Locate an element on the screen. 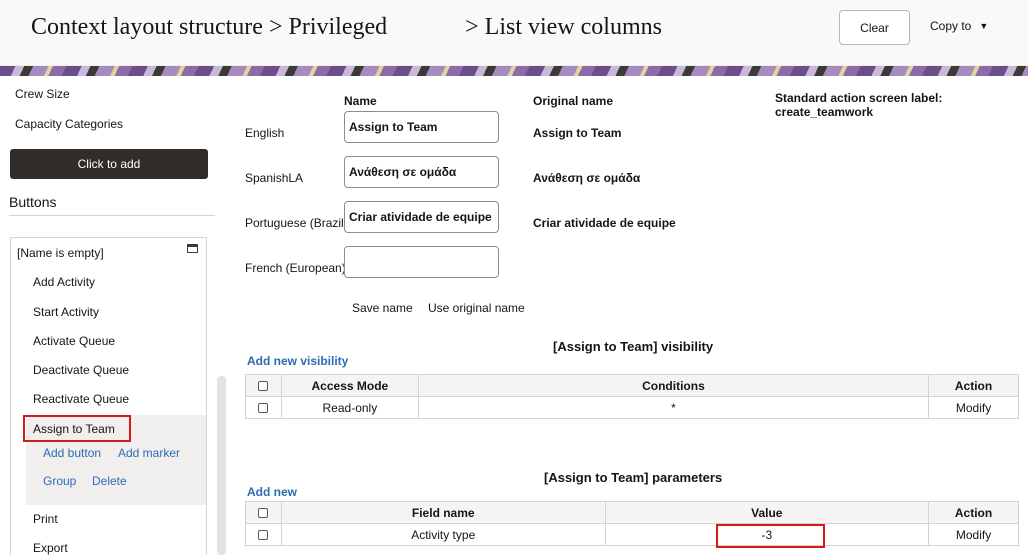  tree-item-add-activity: Add Activity is located at coordinates (64, 282).